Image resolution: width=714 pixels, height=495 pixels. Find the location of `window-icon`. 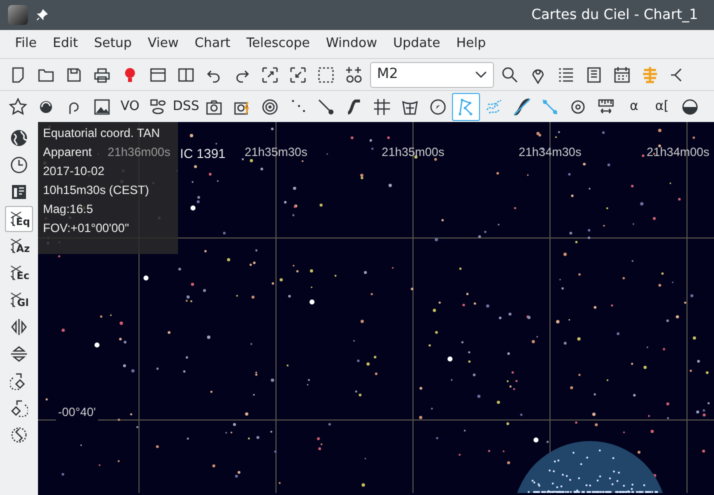

window-icon is located at coordinates (158, 75).